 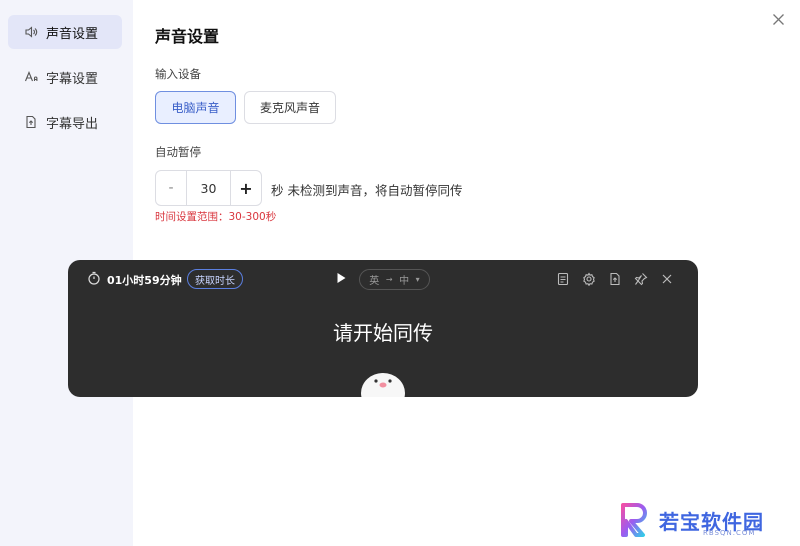 I want to click on language-selector: 英 → 中 ▾, so click(x=394, y=279).